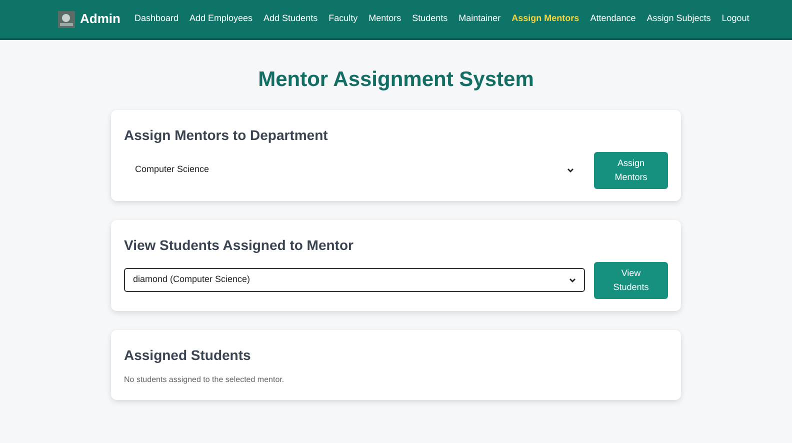  Describe the element at coordinates (631, 170) in the screenshot. I see `action-button: Assign Mentors` at that location.